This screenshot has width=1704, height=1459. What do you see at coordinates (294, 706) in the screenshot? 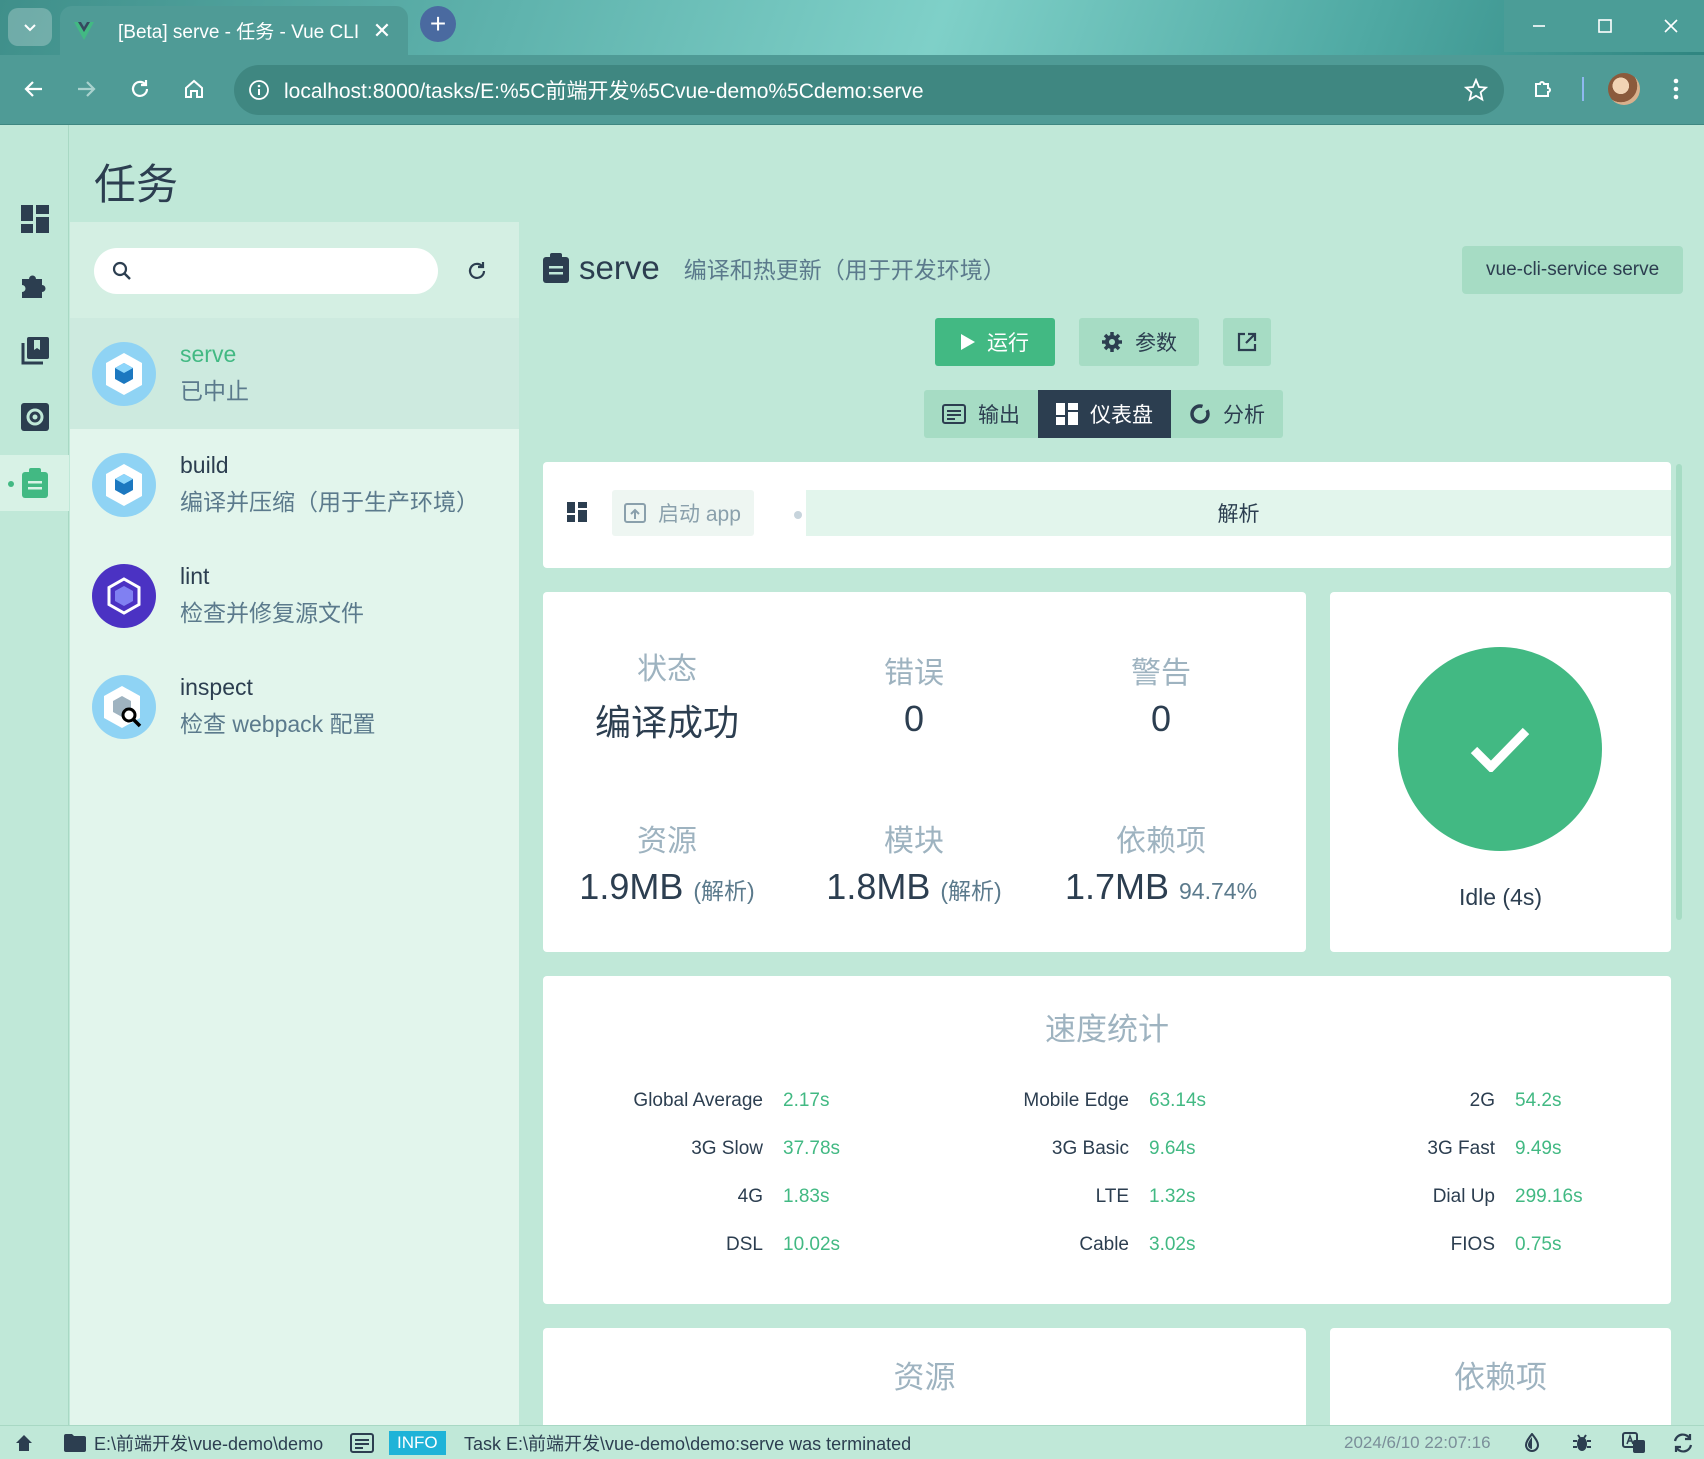
I see `task-item-inspect: inspect 检查 webpack 配置` at bounding box center [294, 706].